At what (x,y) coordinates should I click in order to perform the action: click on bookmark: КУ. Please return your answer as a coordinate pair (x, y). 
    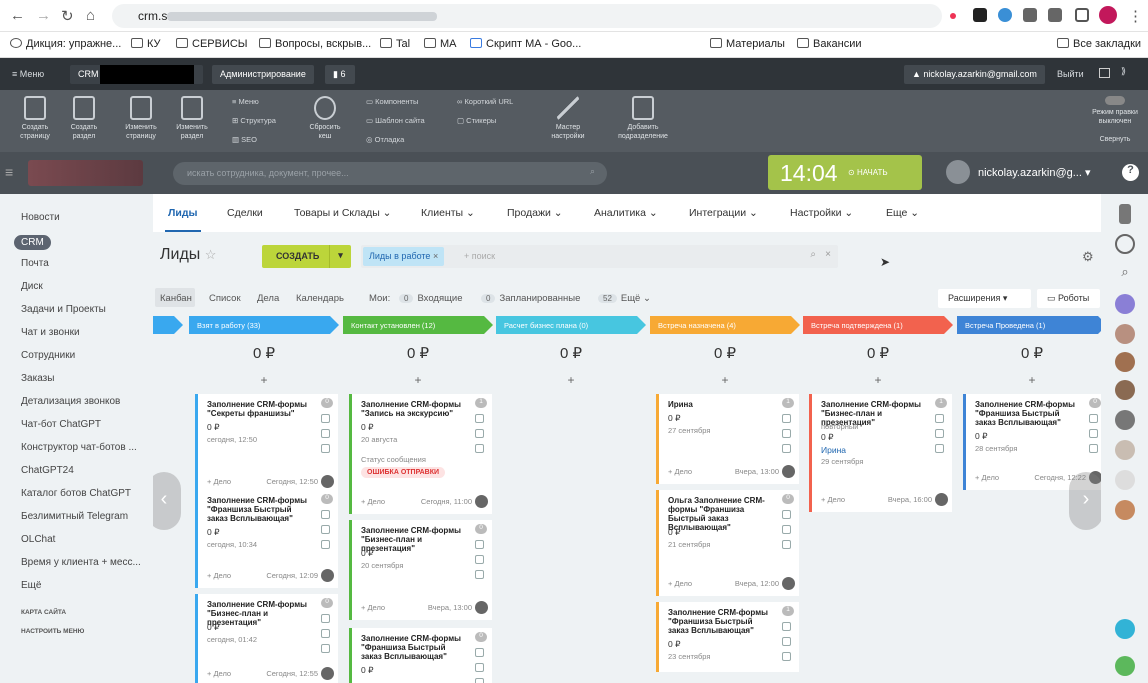
    Looking at the image, I should click on (146, 44).